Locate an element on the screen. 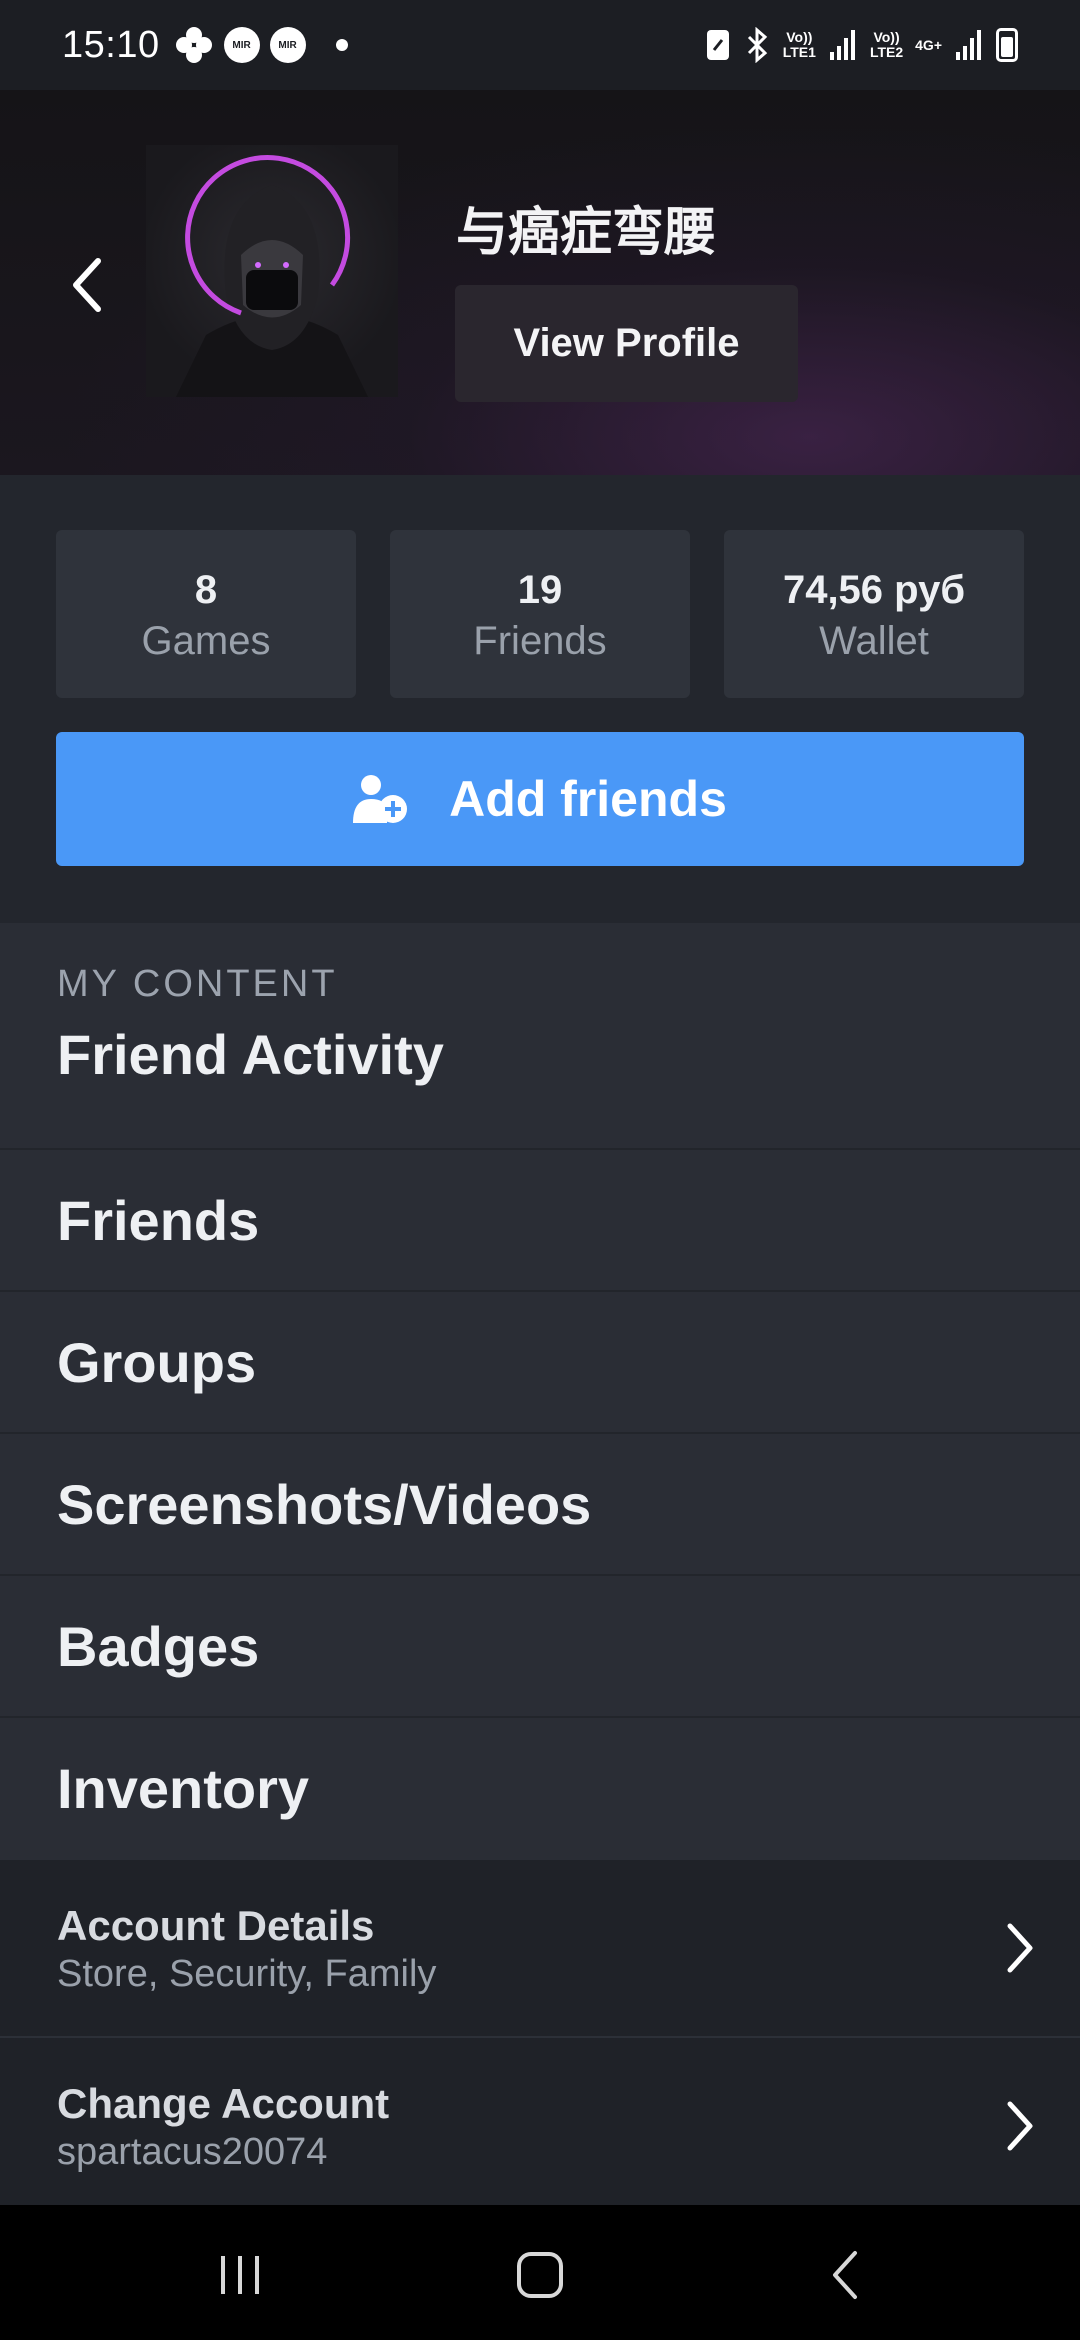  stat-games: 8 Games is located at coordinates (206, 614).